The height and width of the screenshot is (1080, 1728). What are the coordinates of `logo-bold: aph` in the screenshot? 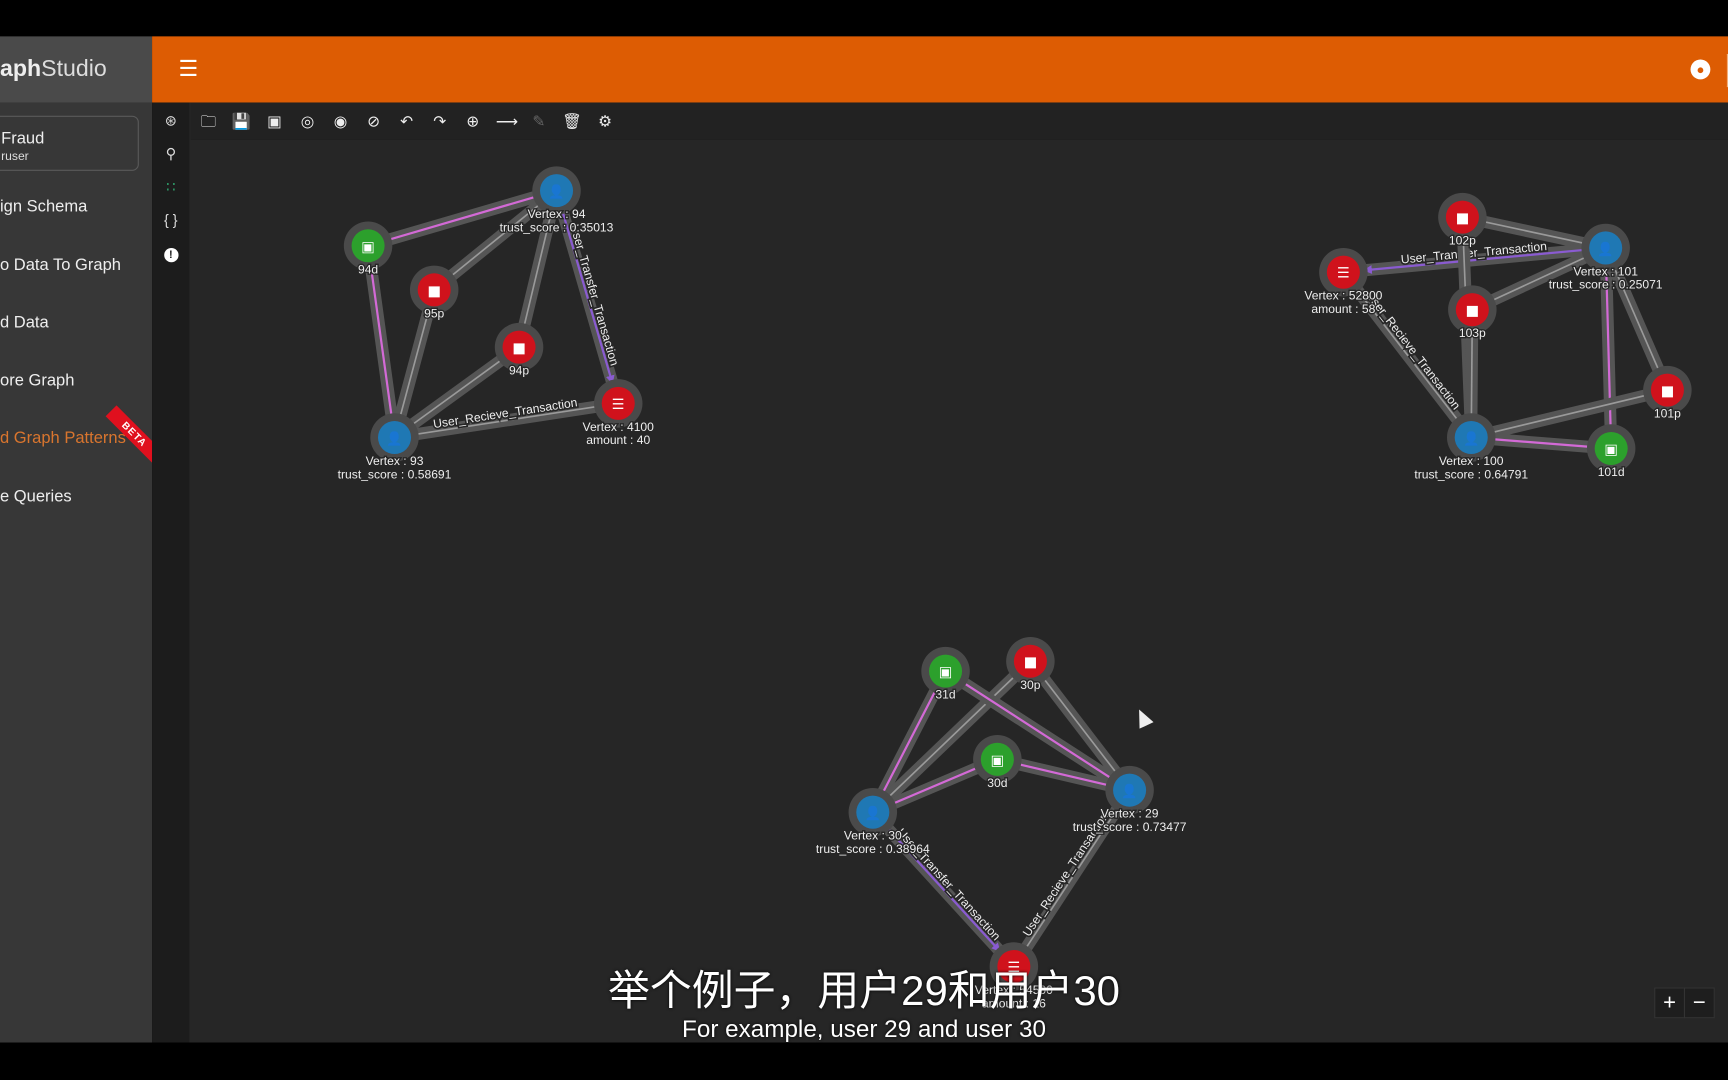 It's located at (21, 69).